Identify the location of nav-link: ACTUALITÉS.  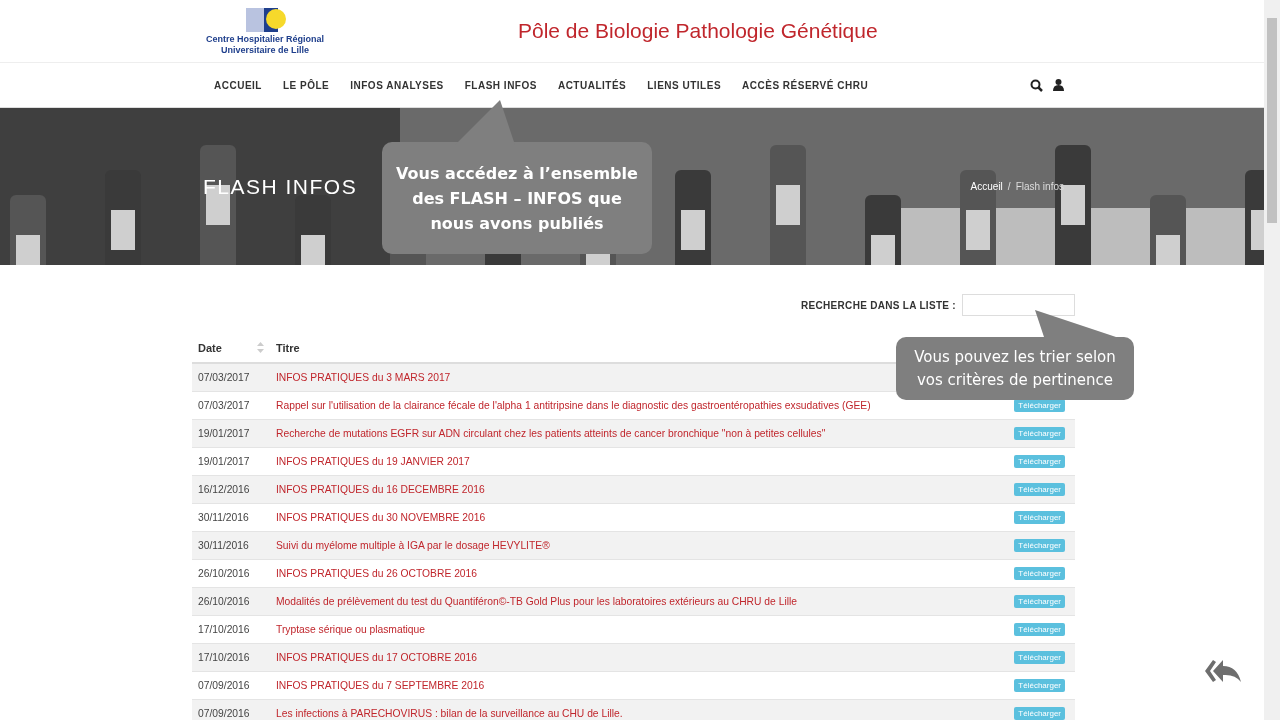
(592, 85).